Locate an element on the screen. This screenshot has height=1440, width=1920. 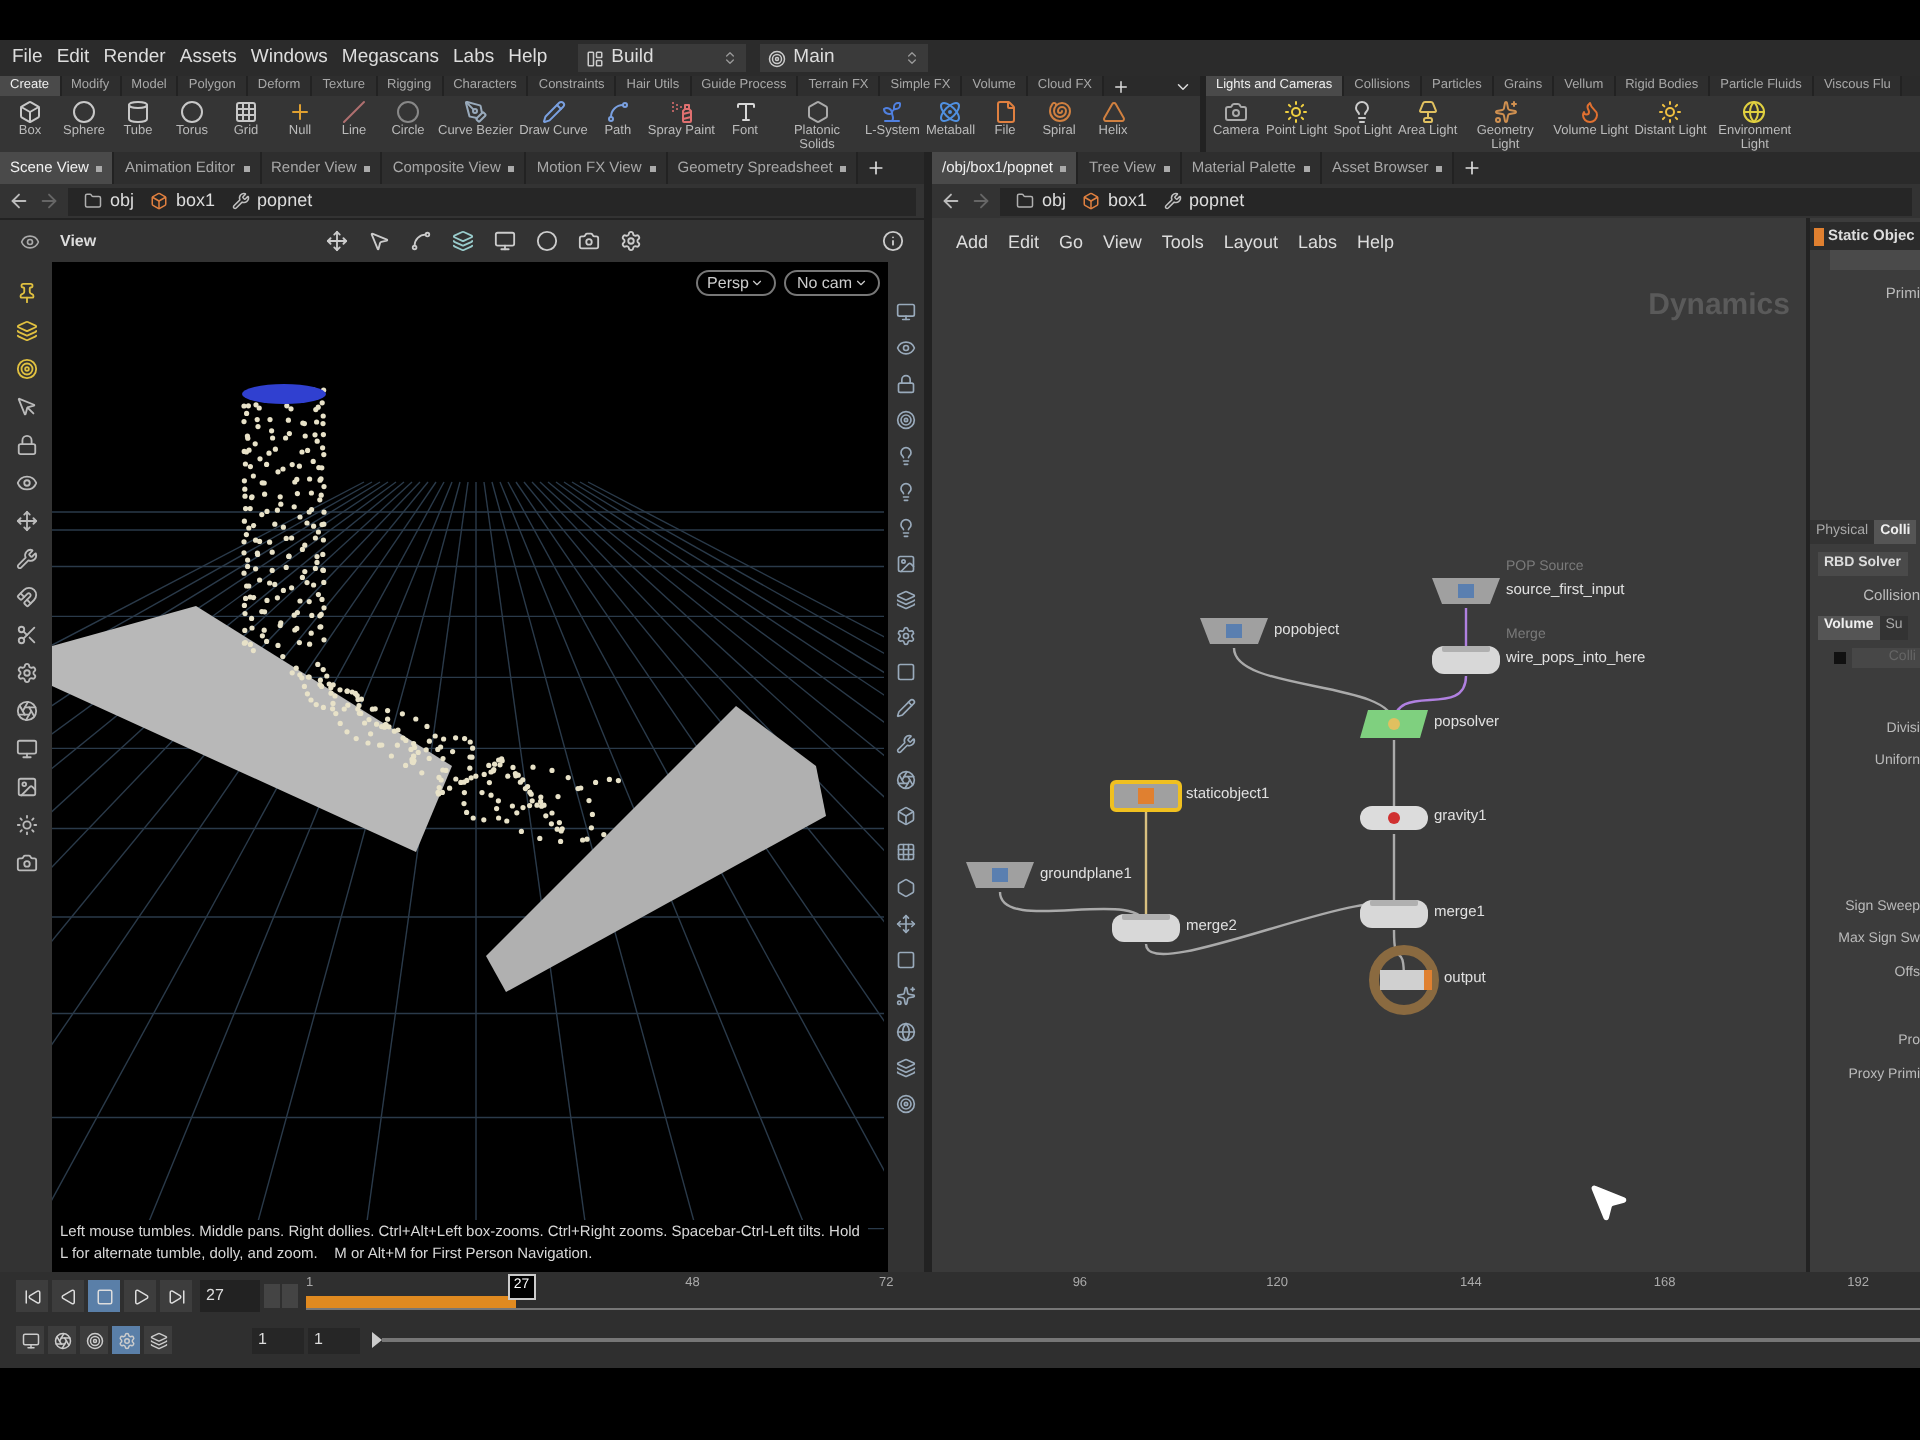
magnet-icon is located at coordinates (26, 597).